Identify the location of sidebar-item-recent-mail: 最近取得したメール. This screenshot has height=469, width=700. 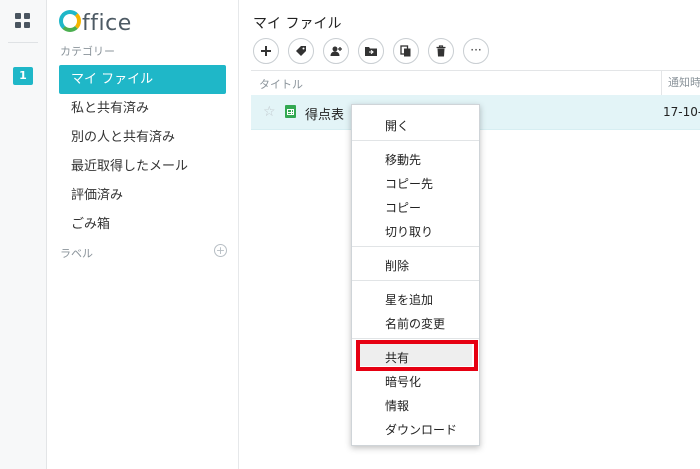
(142, 166).